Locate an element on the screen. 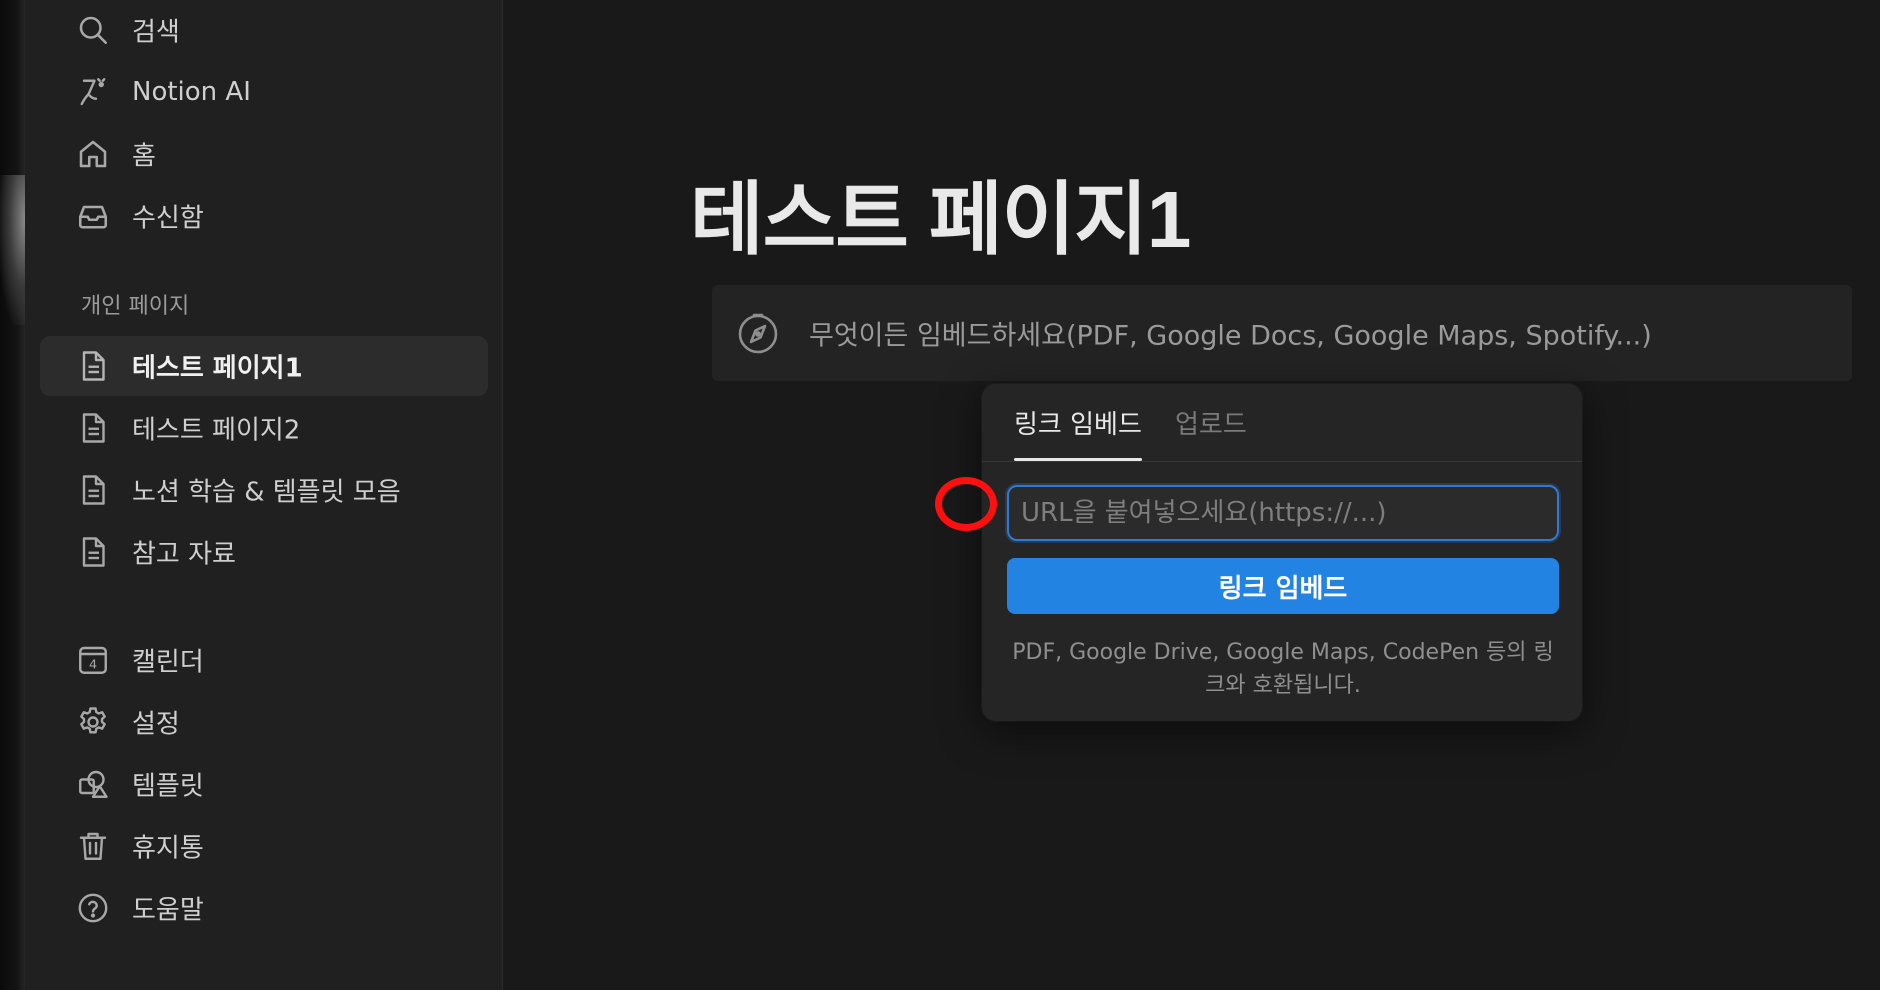  sidebar-item-label: 검색 is located at coordinates (156, 32).